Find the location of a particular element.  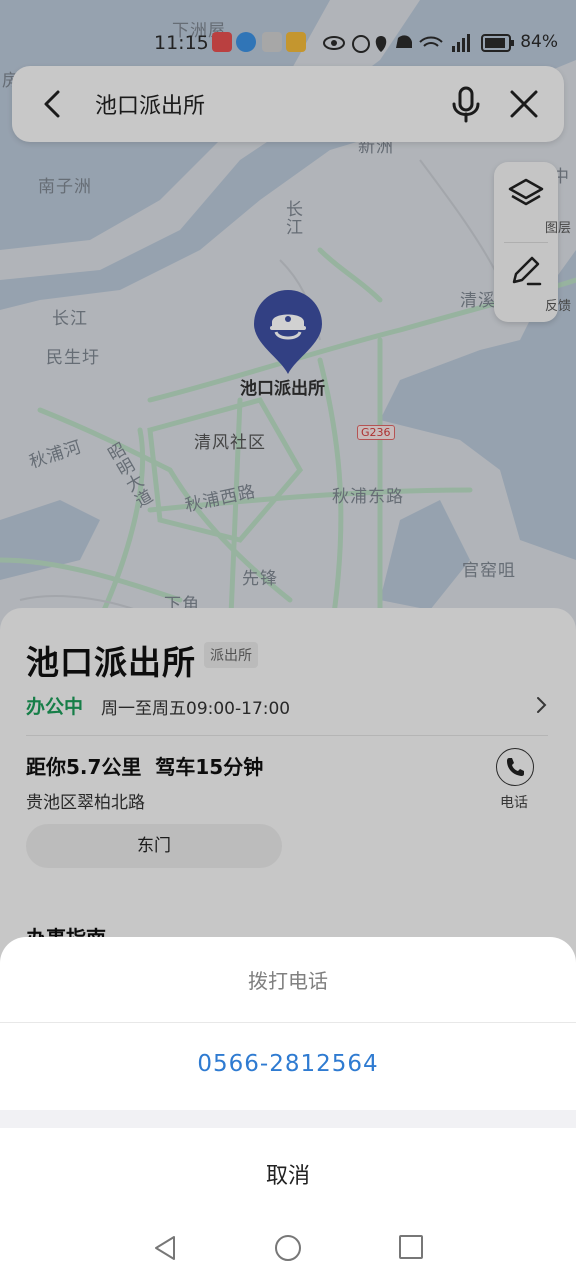

system-nav-bar is located at coordinates (288, 1249).